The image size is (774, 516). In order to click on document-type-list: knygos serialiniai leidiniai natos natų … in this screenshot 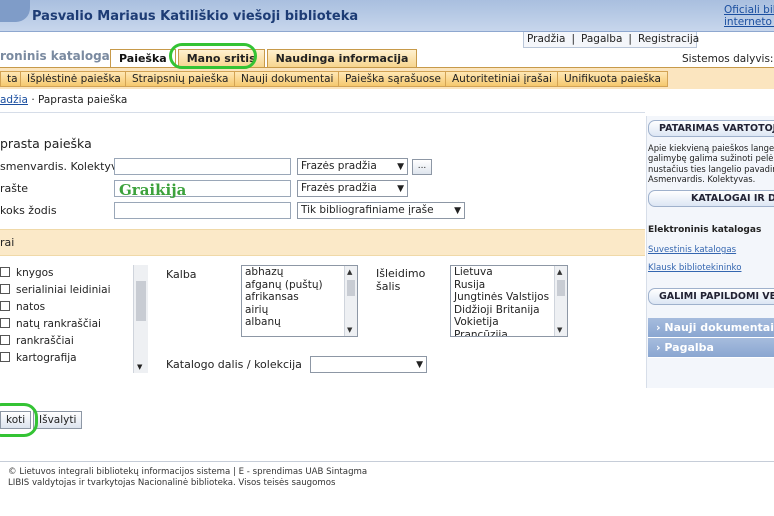, I will do `click(74, 319)`.